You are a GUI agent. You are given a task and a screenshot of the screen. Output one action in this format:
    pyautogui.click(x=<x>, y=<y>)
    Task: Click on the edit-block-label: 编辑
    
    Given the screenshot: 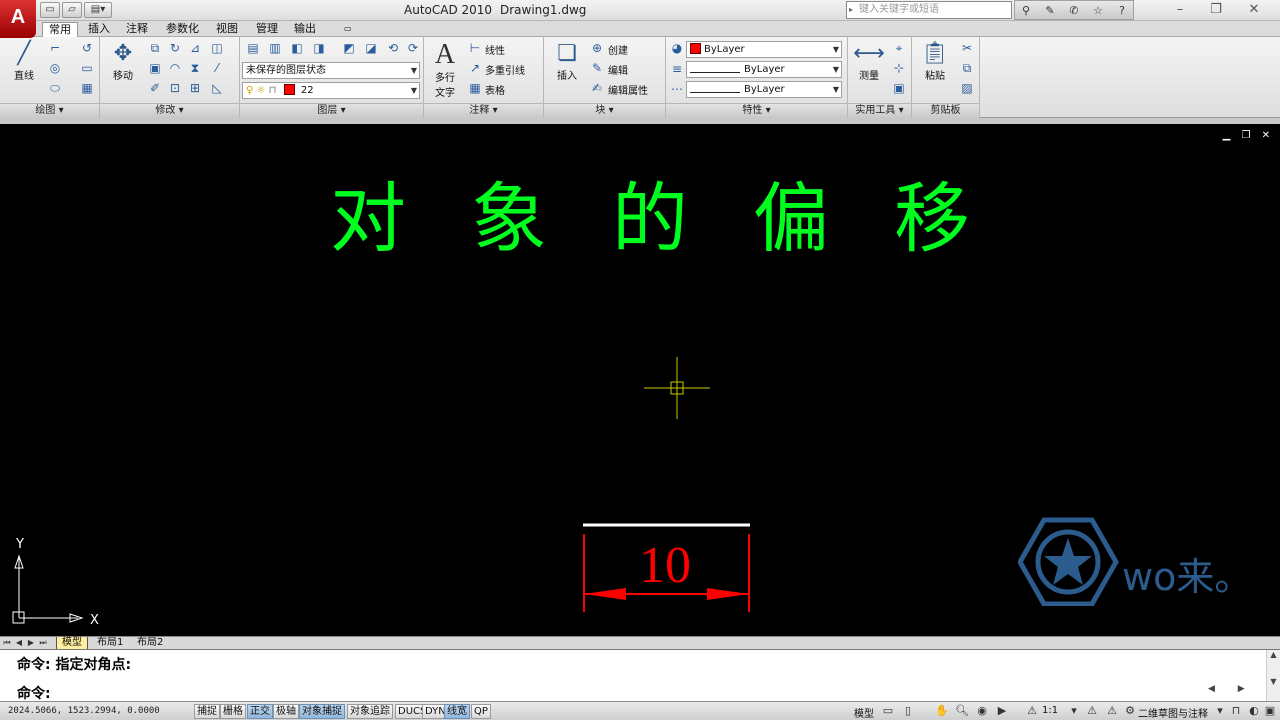 What is the action you would take?
    pyautogui.click(x=618, y=69)
    